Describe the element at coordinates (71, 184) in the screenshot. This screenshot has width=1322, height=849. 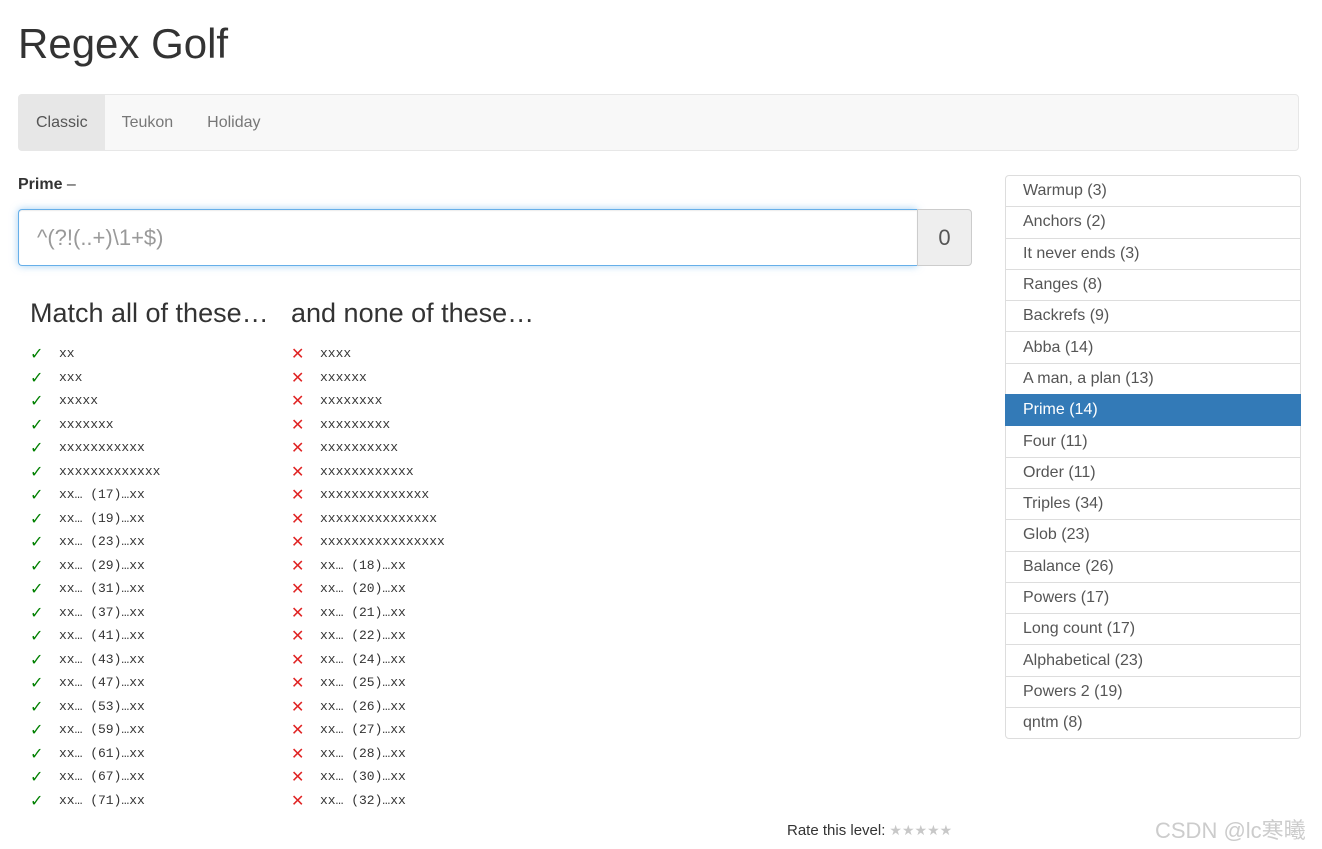
I see `level-dash: –` at that location.